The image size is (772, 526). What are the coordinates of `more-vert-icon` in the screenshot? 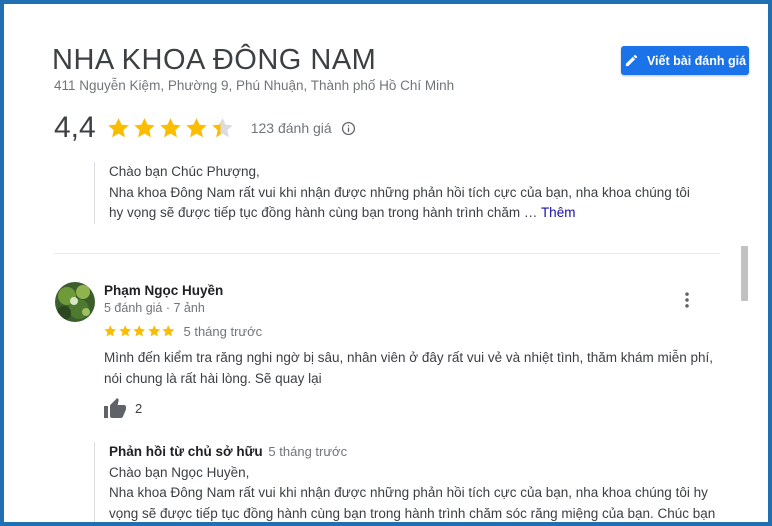 It's located at (687, 300).